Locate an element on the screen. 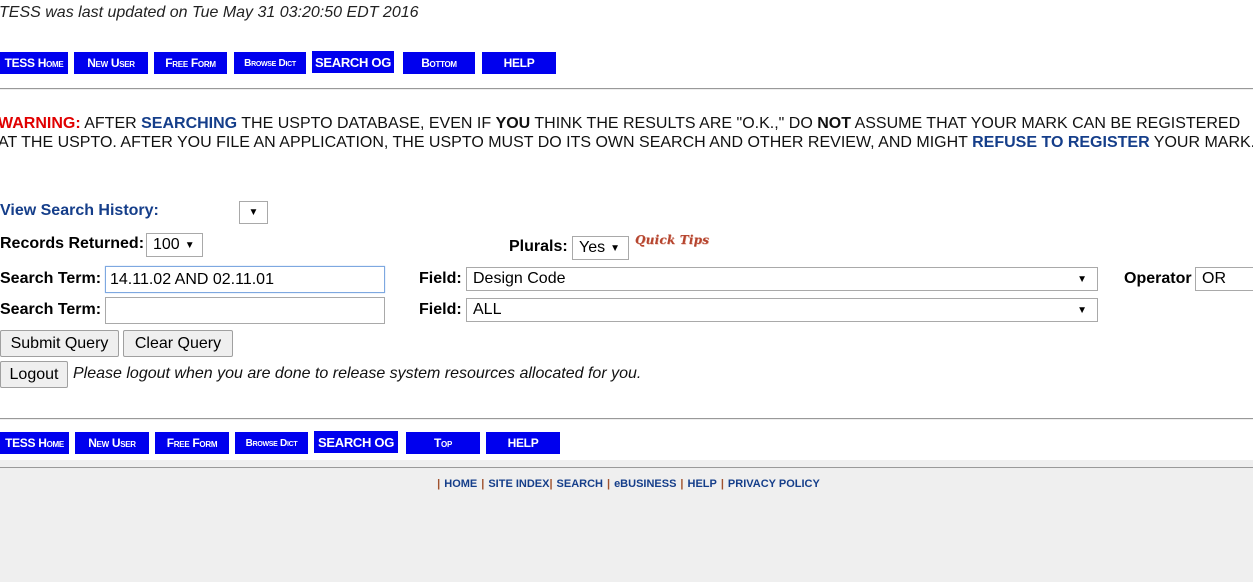  footer-link-privacy-policy: PRIVACY POLICY is located at coordinates (774, 484).